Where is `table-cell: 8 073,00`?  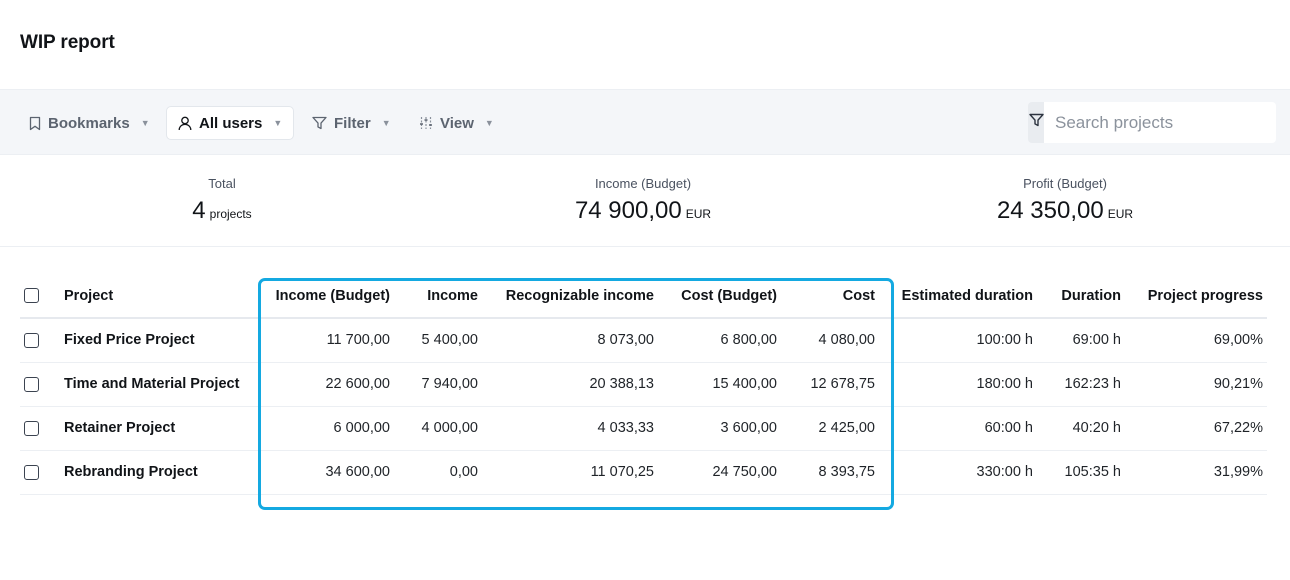
table-cell: 8 073,00 is located at coordinates (570, 340).